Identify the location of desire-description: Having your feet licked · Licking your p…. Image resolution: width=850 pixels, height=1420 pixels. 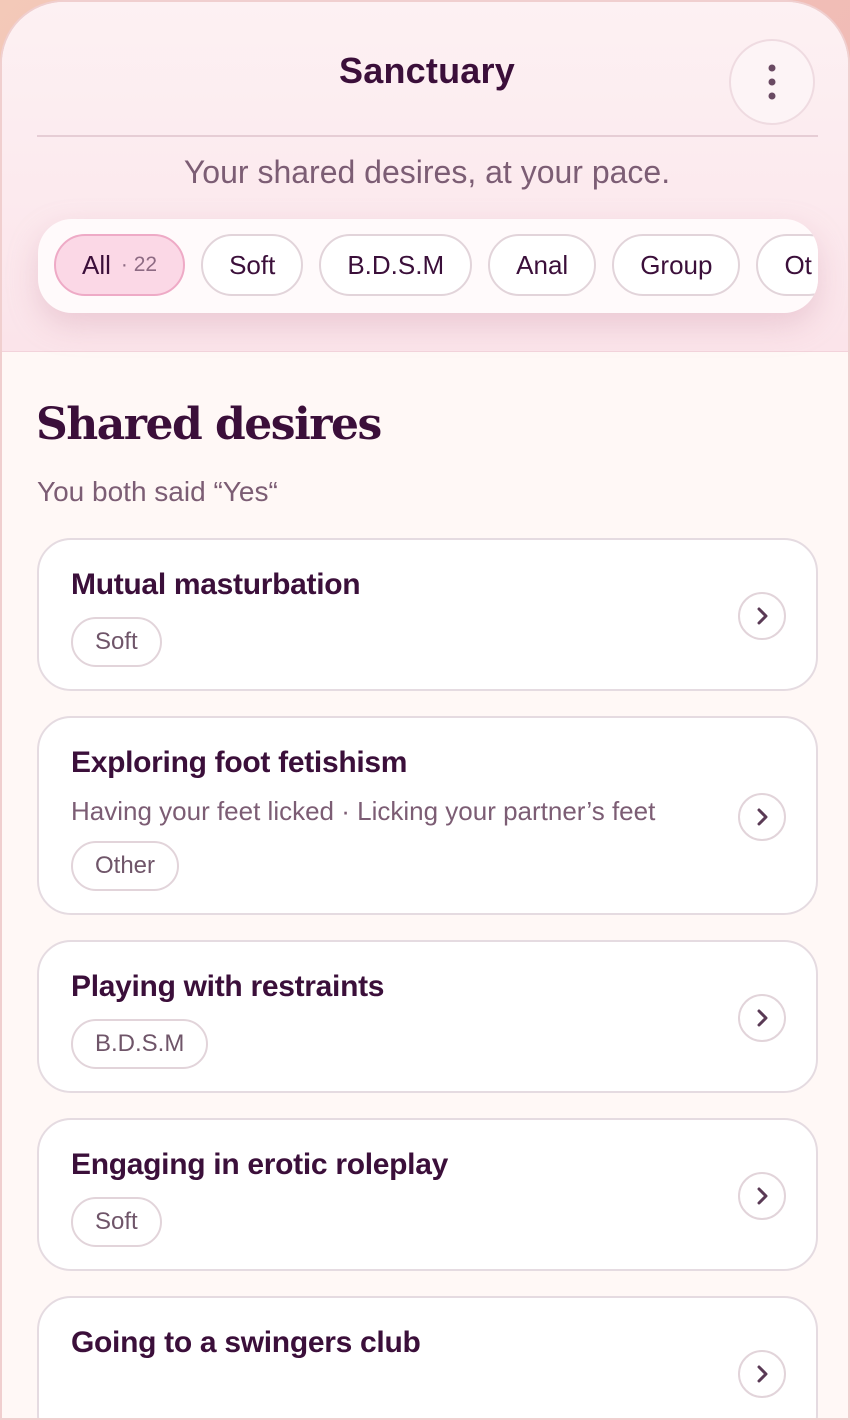
(363, 811).